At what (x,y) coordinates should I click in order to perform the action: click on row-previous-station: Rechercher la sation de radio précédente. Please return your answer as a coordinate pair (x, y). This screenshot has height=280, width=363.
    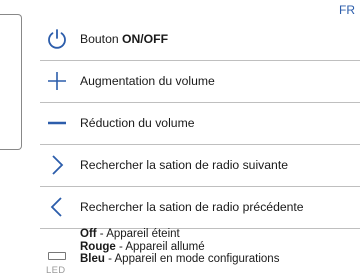
    Looking at the image, I should click on (200, 207).